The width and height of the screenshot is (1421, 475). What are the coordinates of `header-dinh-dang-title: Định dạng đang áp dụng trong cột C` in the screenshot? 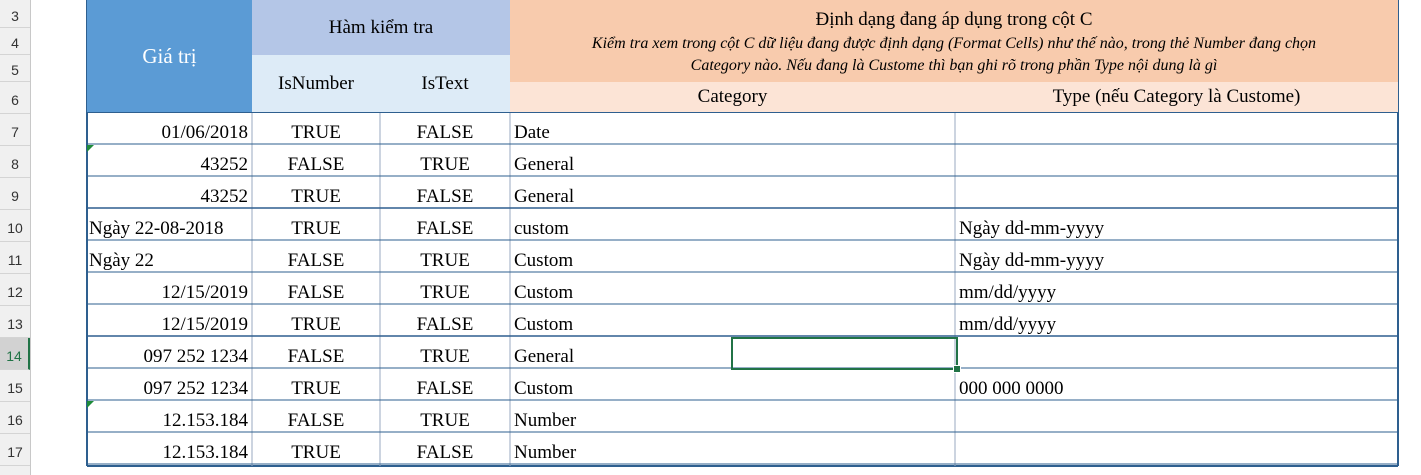 It's located at (954, 19).